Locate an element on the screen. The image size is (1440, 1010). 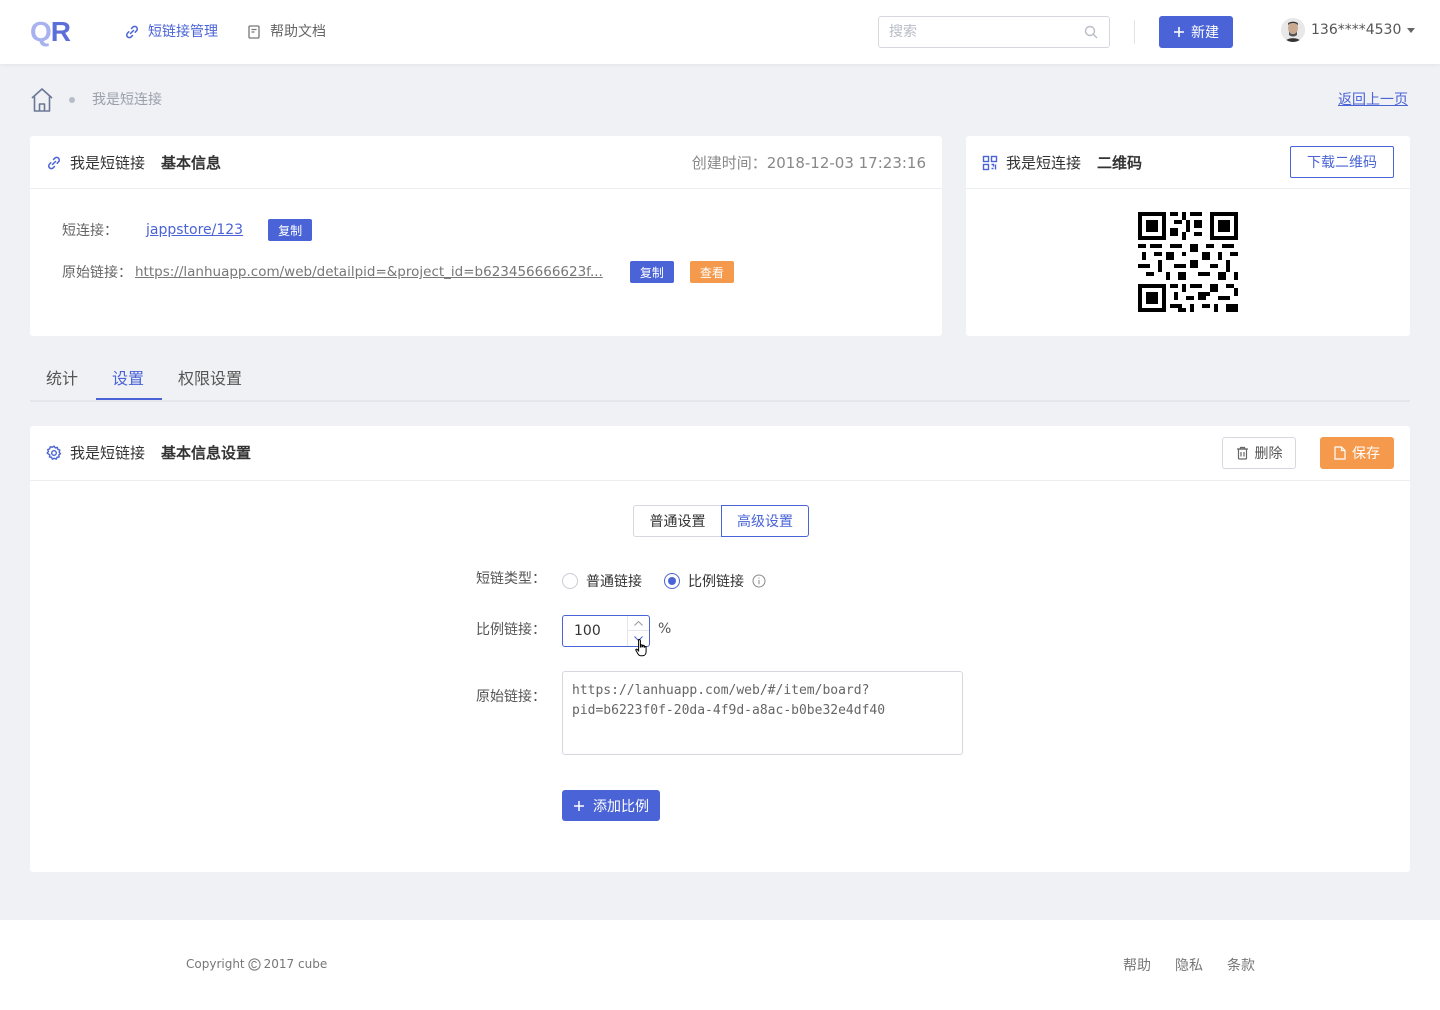
home-icon is located at coordinates (42, 100).